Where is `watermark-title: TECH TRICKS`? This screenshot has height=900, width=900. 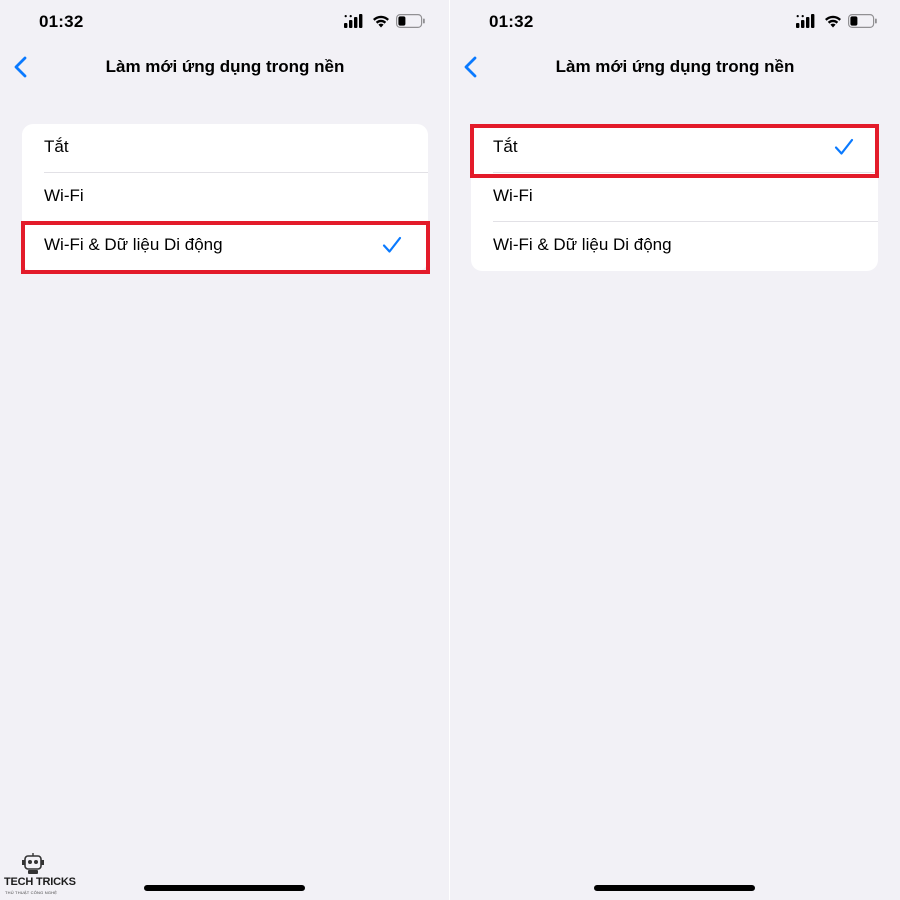
watermark-title: TECH TRICKS is located at coordinates (40, 882).